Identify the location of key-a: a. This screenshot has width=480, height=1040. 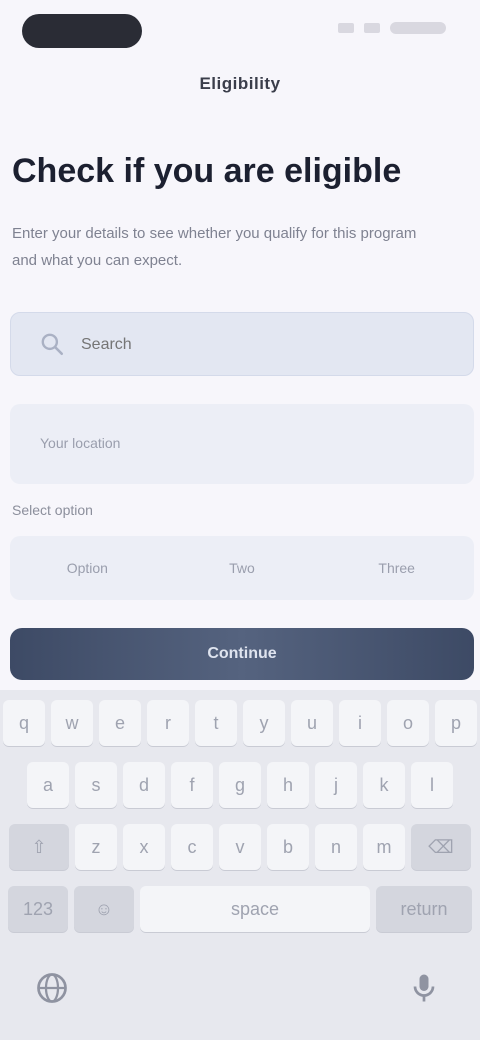
(48, 785).